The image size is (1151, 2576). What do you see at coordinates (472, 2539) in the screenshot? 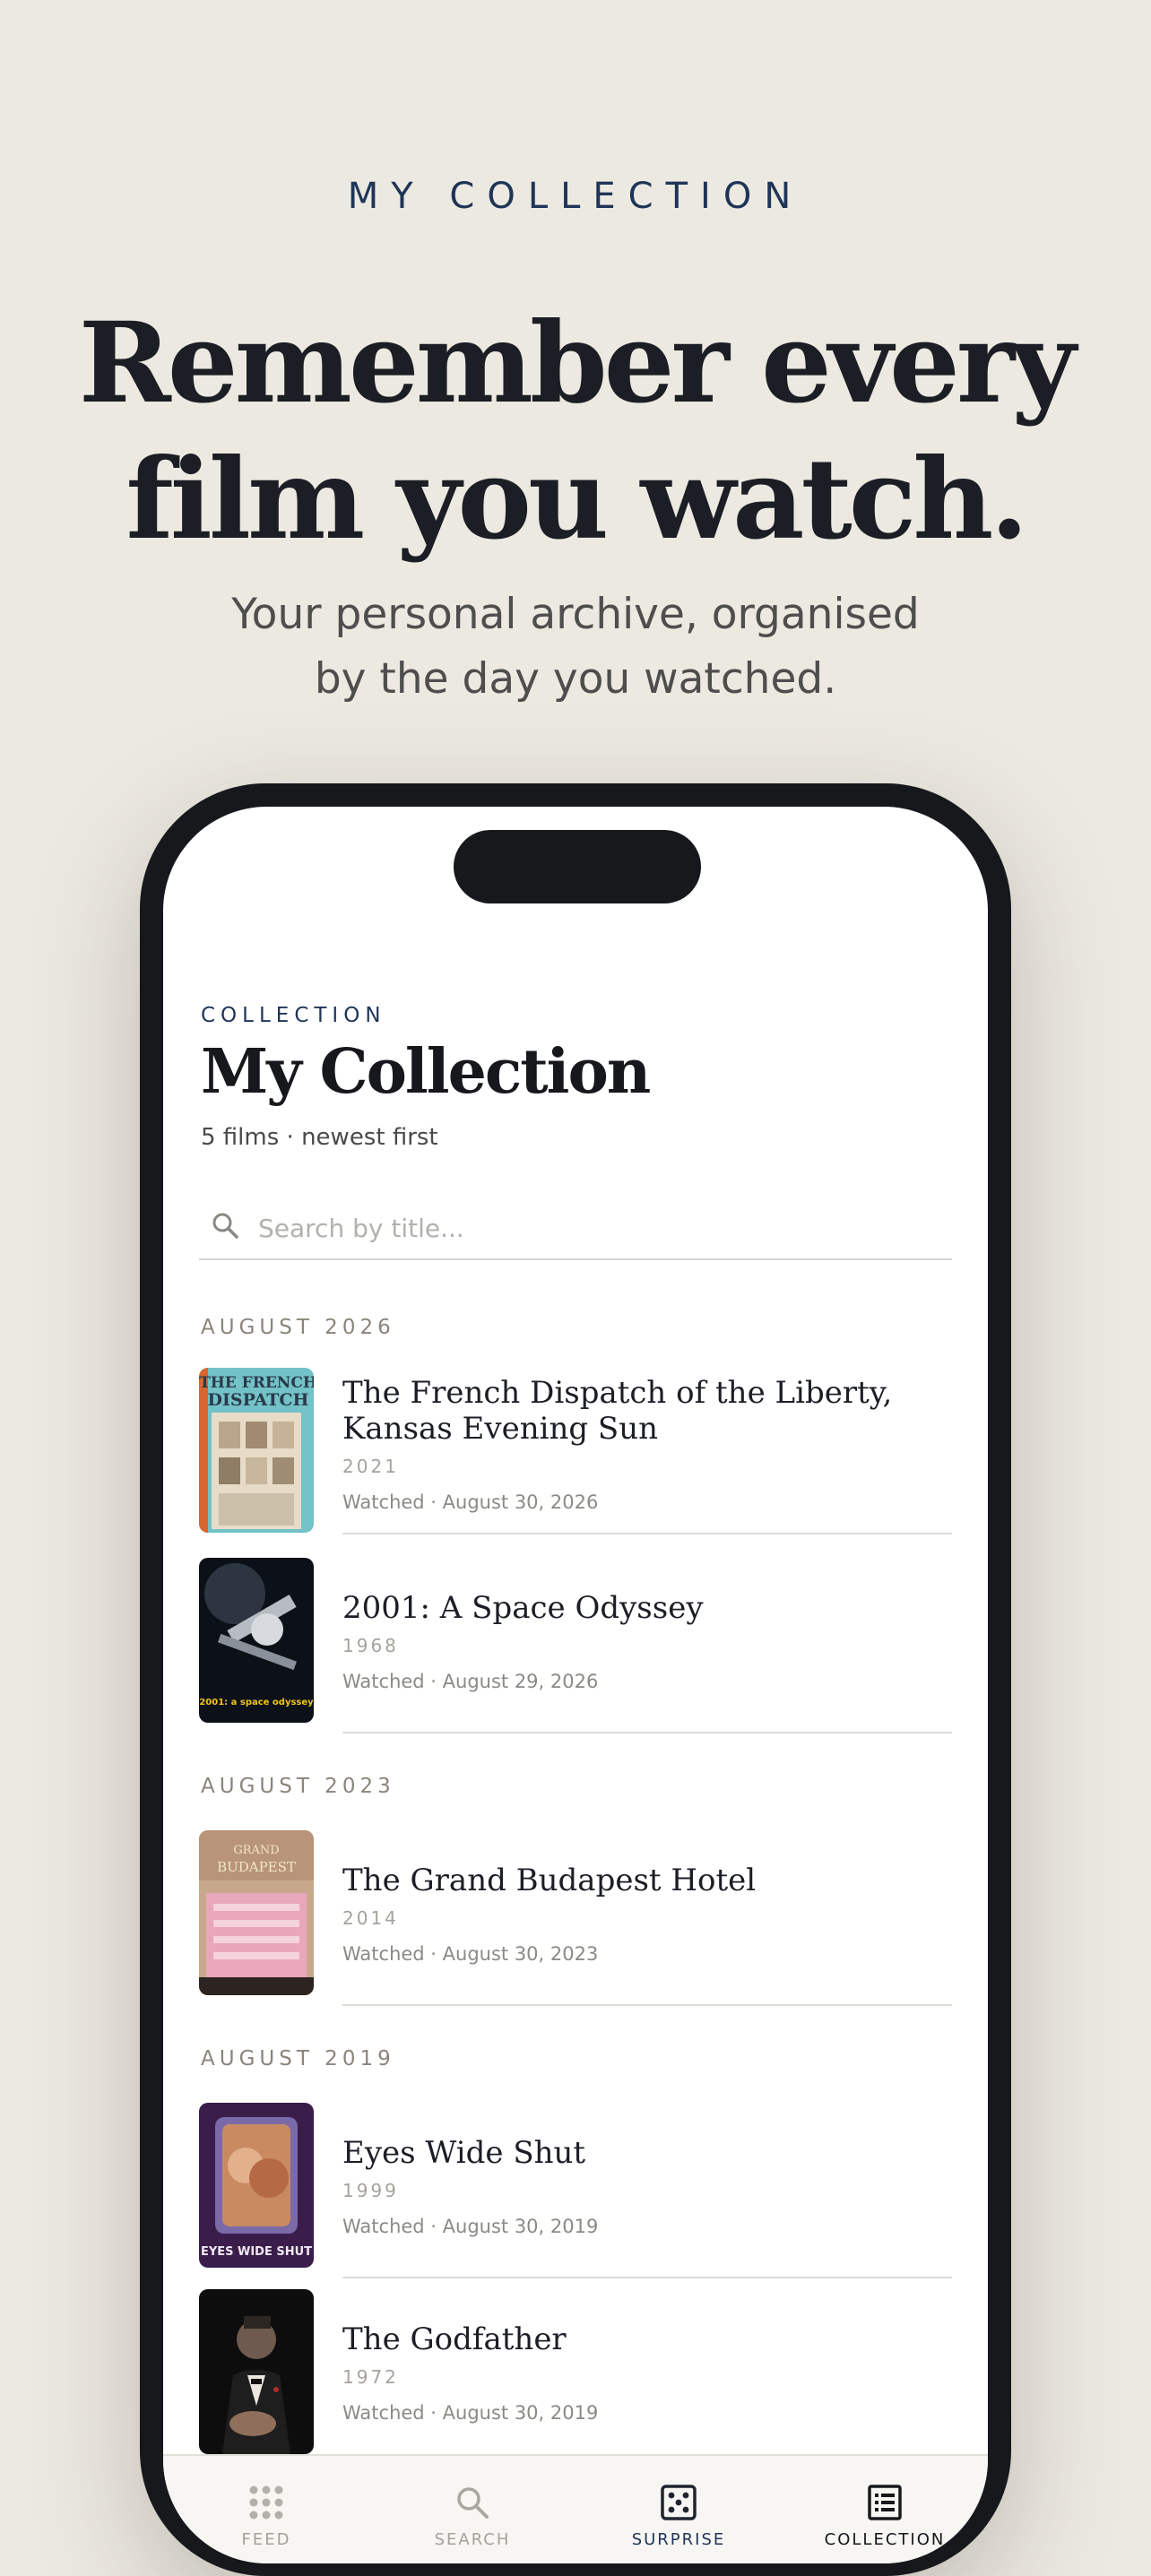
I see `tab-search-label: SEARCH` at bounding box center [472, 2539].